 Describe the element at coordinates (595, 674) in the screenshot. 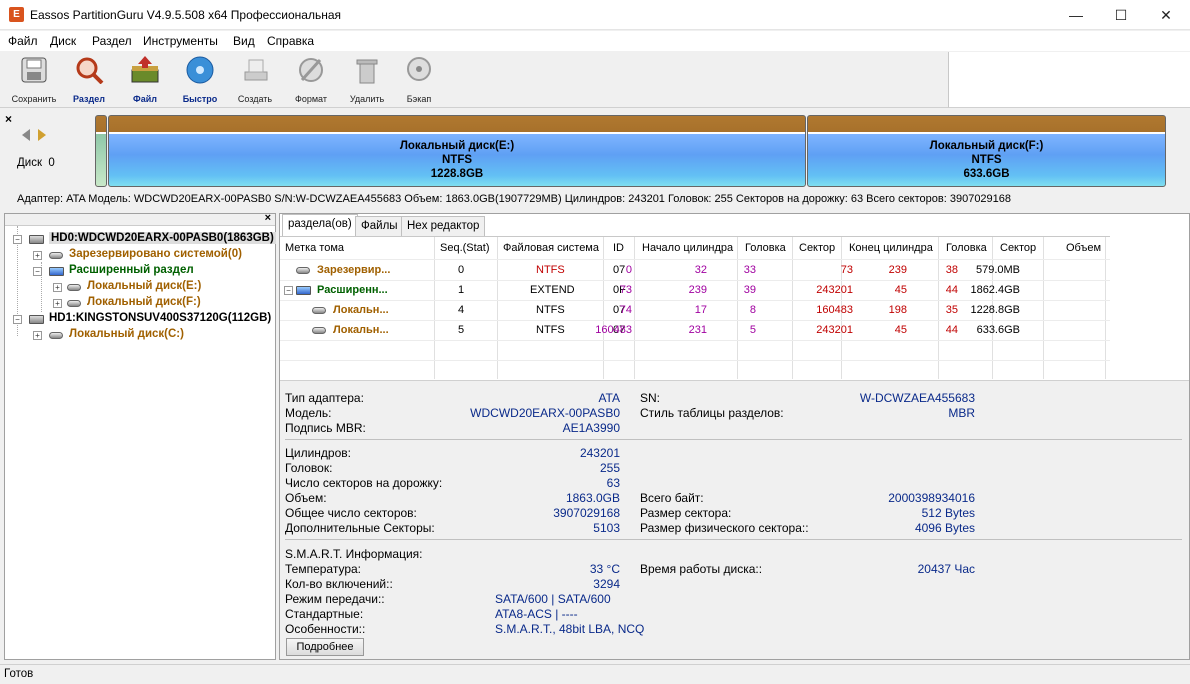

I see `status-bar: Готов` at that location.